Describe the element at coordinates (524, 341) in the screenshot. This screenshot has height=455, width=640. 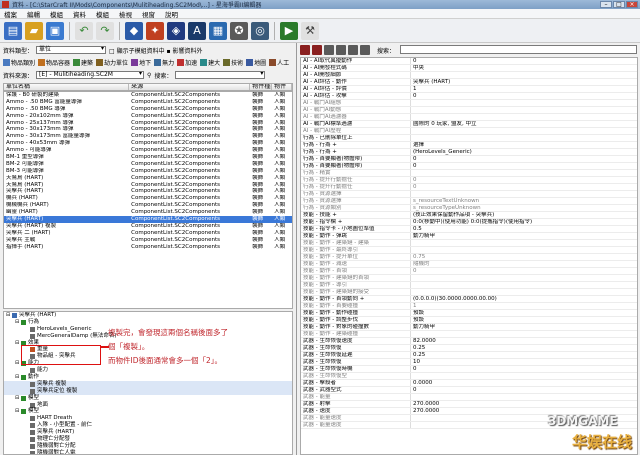
I see `property-value: 82.0000` at that location.